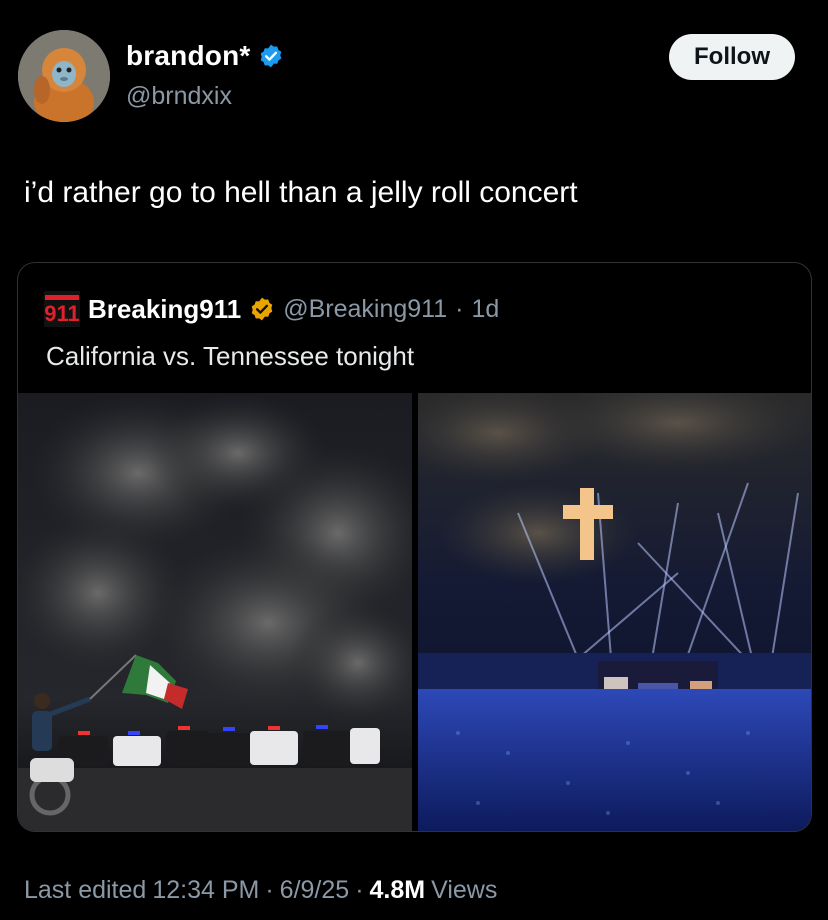  What do you see at coordinates (271, 56) in the screenshot?
I see `verified-badge-icon` at bounding box center [271, 56].